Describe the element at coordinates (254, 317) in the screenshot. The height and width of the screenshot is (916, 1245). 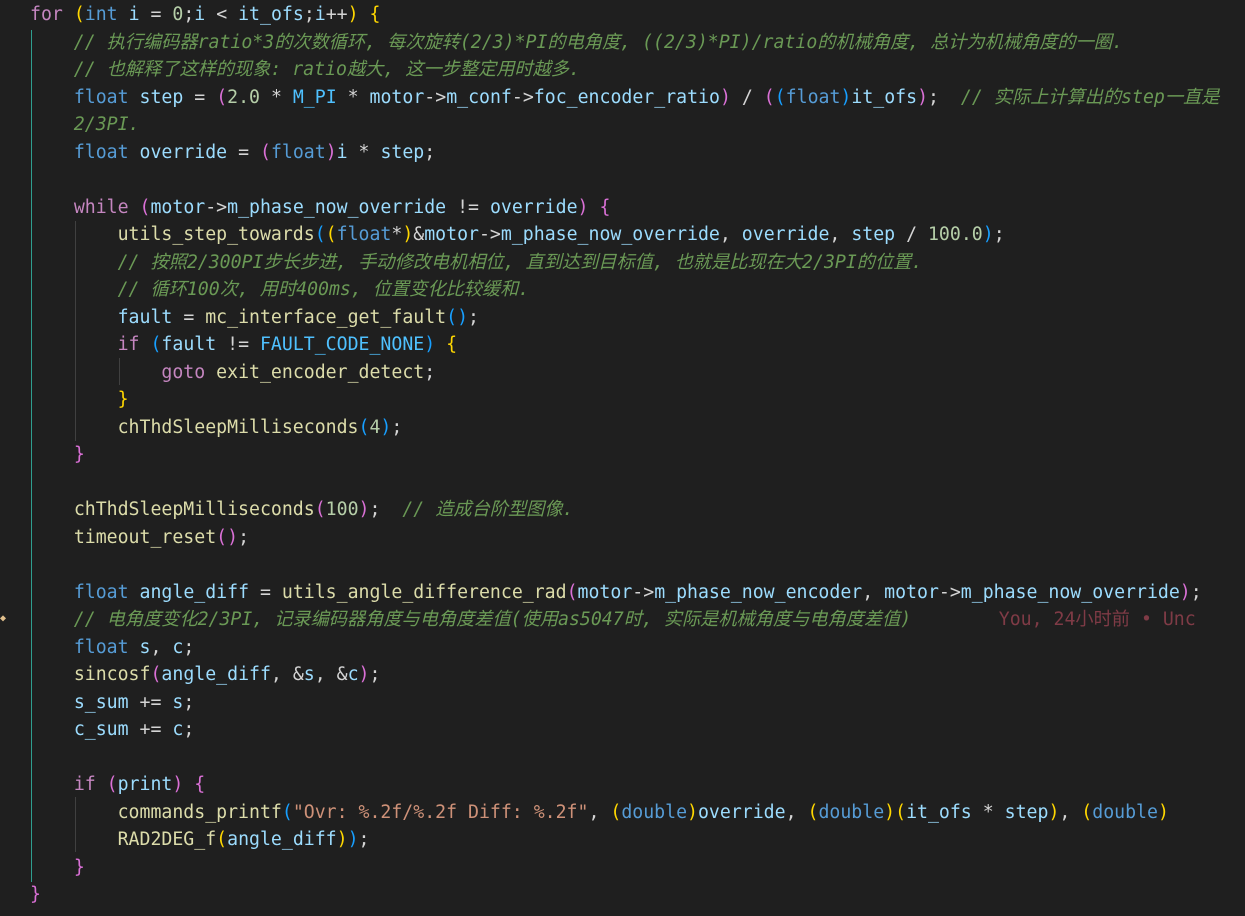
I see `code-line: fault = mc_interface_get_fault();` at that location.